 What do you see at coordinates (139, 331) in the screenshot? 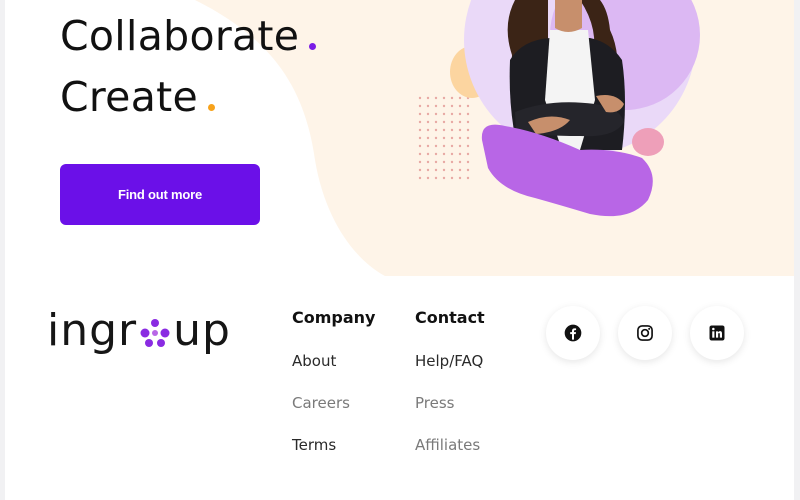
I see `brand-logo: ingr up` at bounding box center [139, 331].